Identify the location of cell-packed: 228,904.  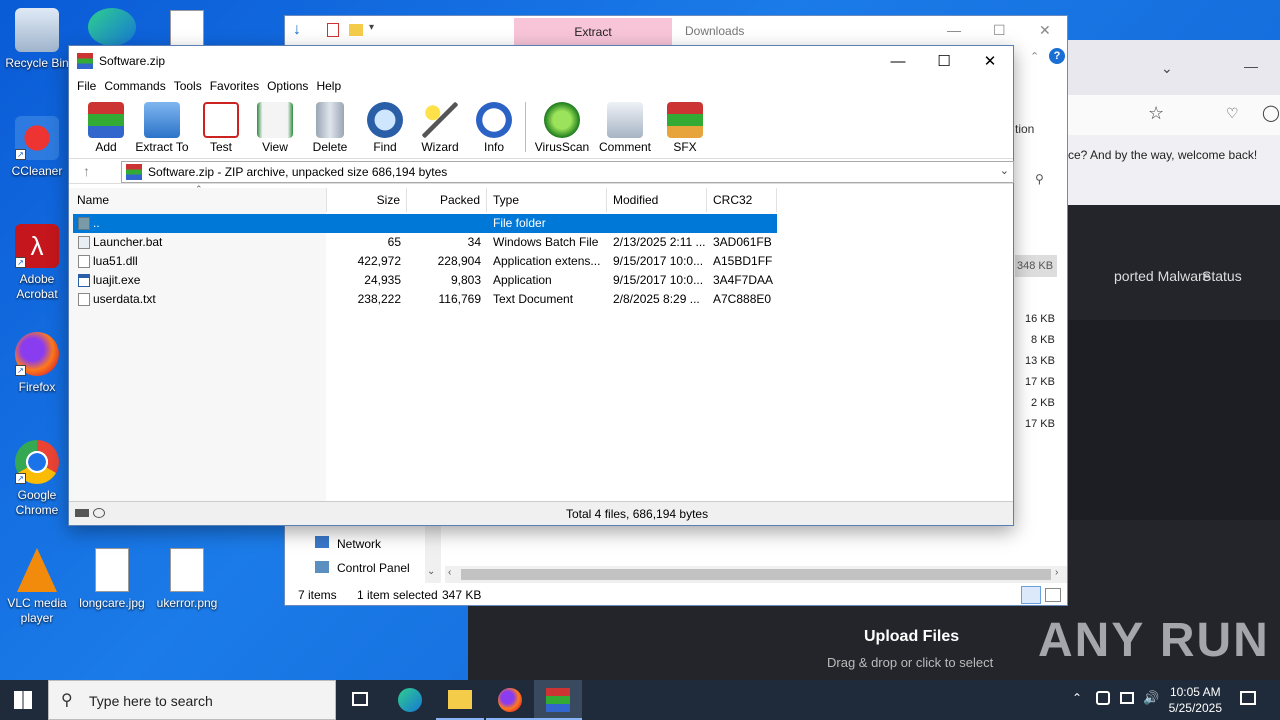
(459, 261).